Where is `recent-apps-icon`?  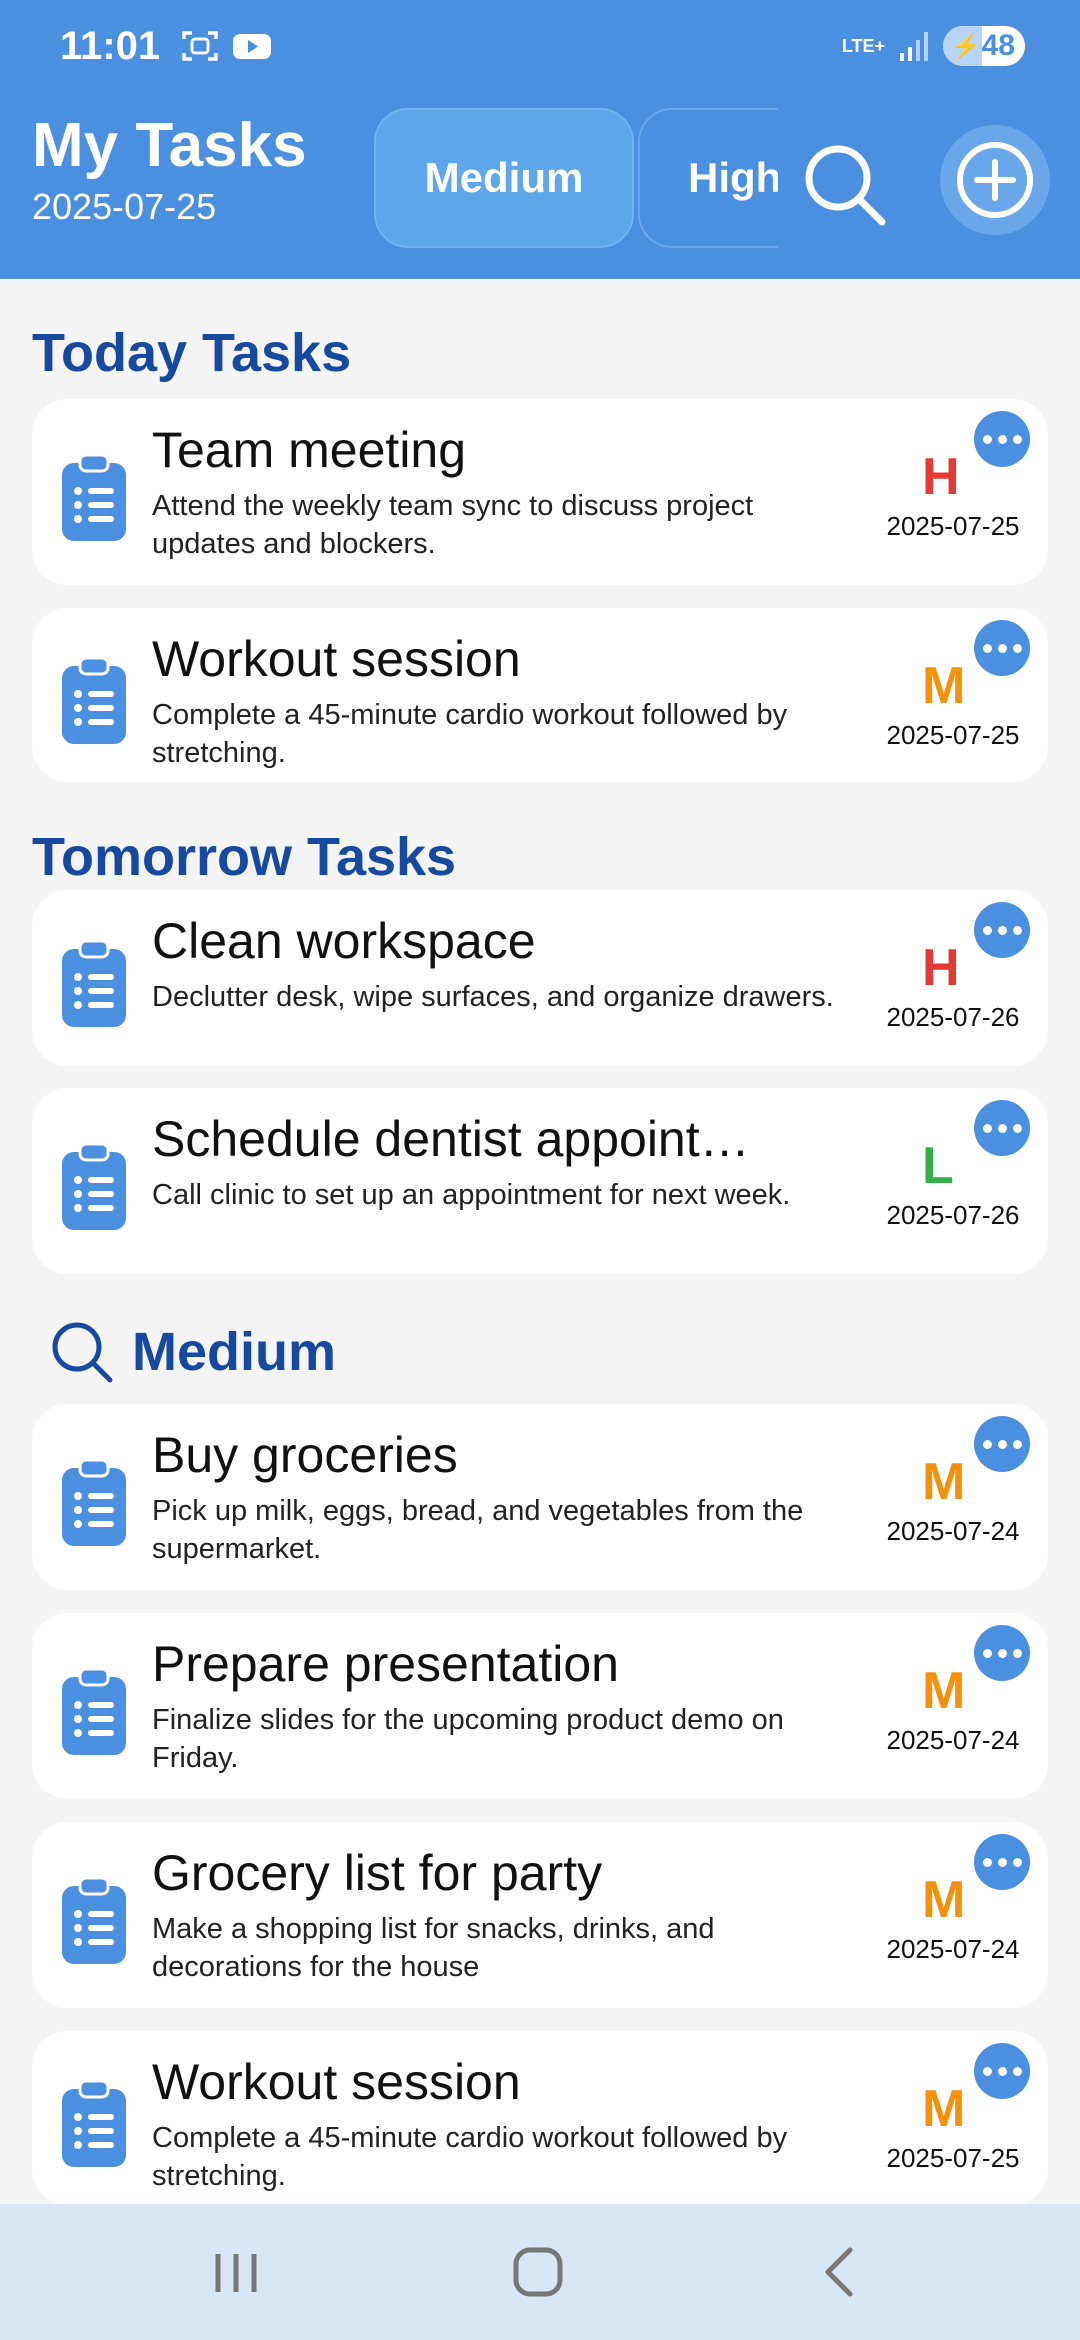 recent-apps-icon is located at coordinates (236, 2272).